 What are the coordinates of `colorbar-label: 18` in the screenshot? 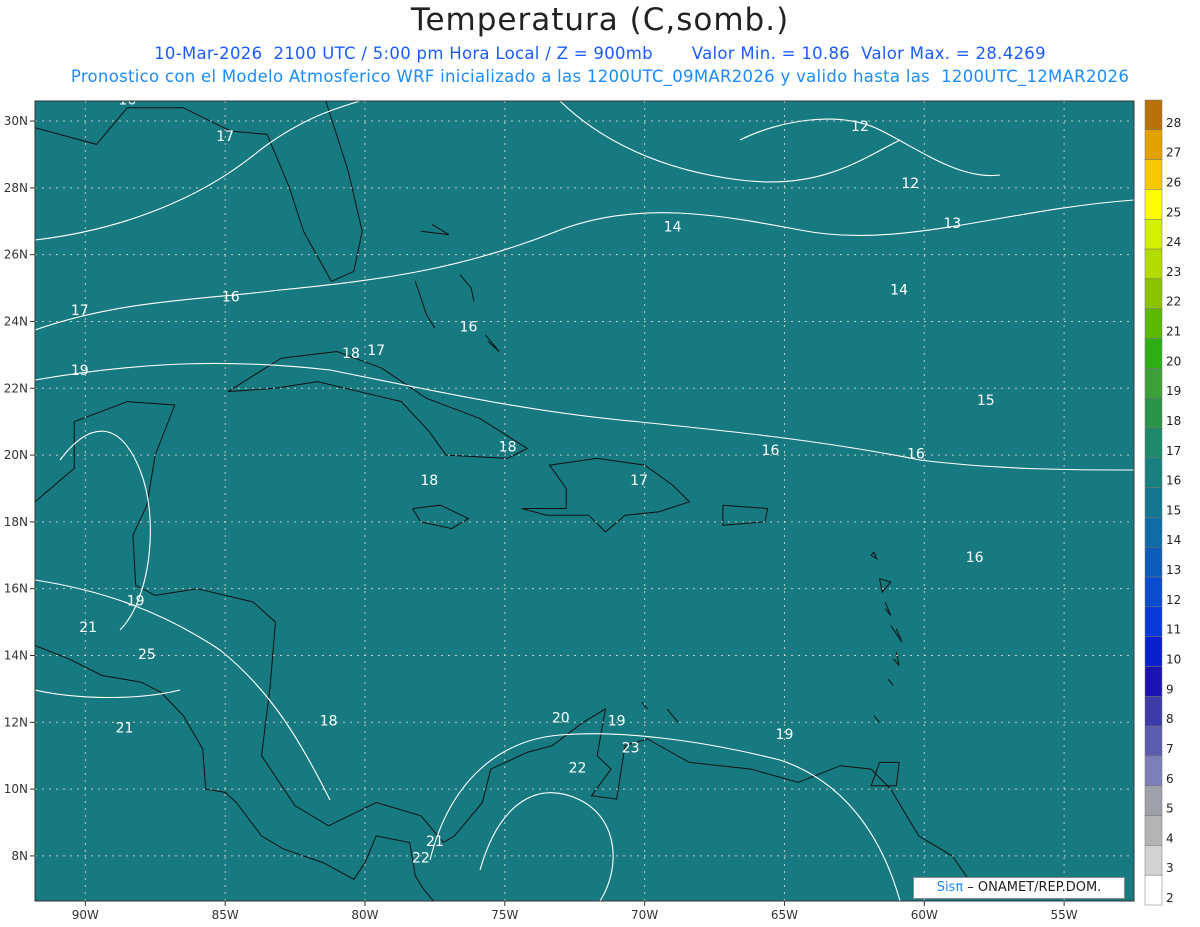 It's located at (1173, 421).